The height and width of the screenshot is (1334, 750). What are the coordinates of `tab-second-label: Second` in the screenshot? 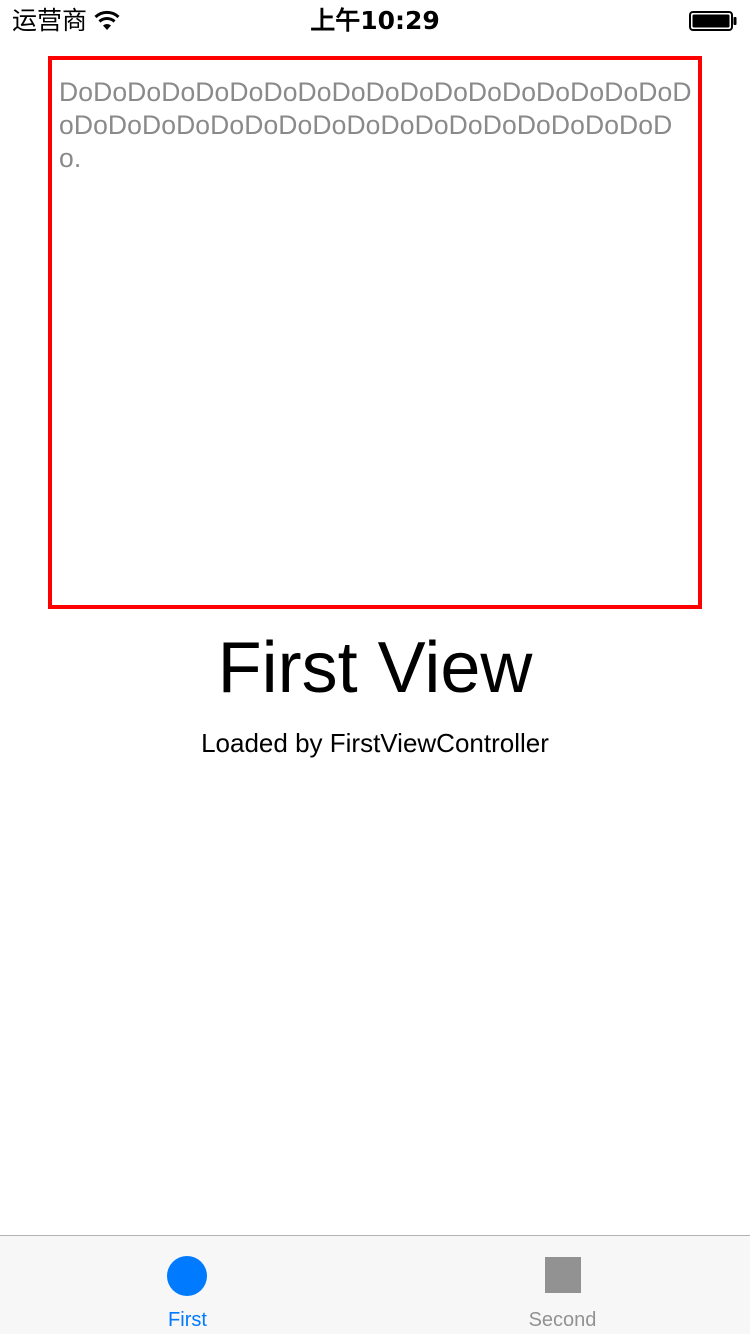 It's located at (562, 1320).